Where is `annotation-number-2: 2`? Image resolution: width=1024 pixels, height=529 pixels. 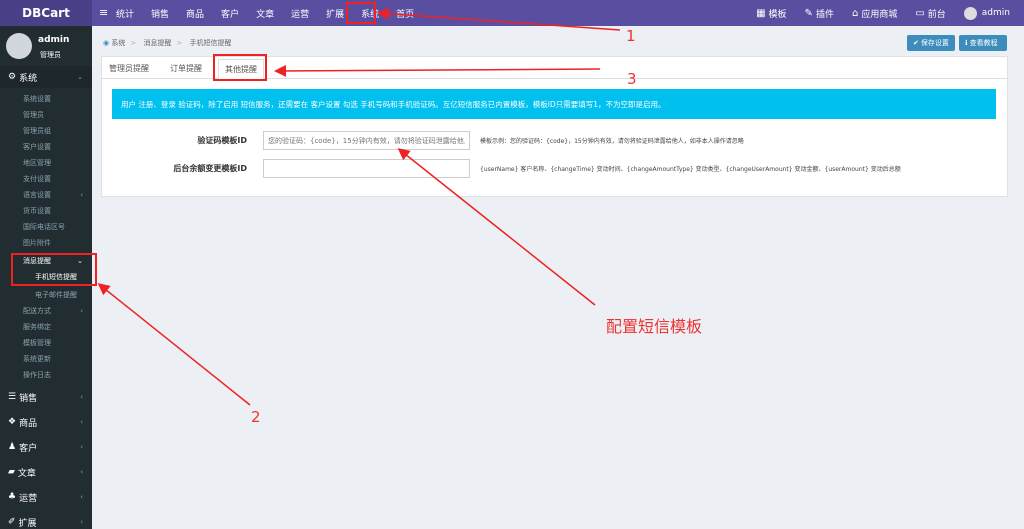
annotation-number-2: 2 is located at coordinates (256, 417).